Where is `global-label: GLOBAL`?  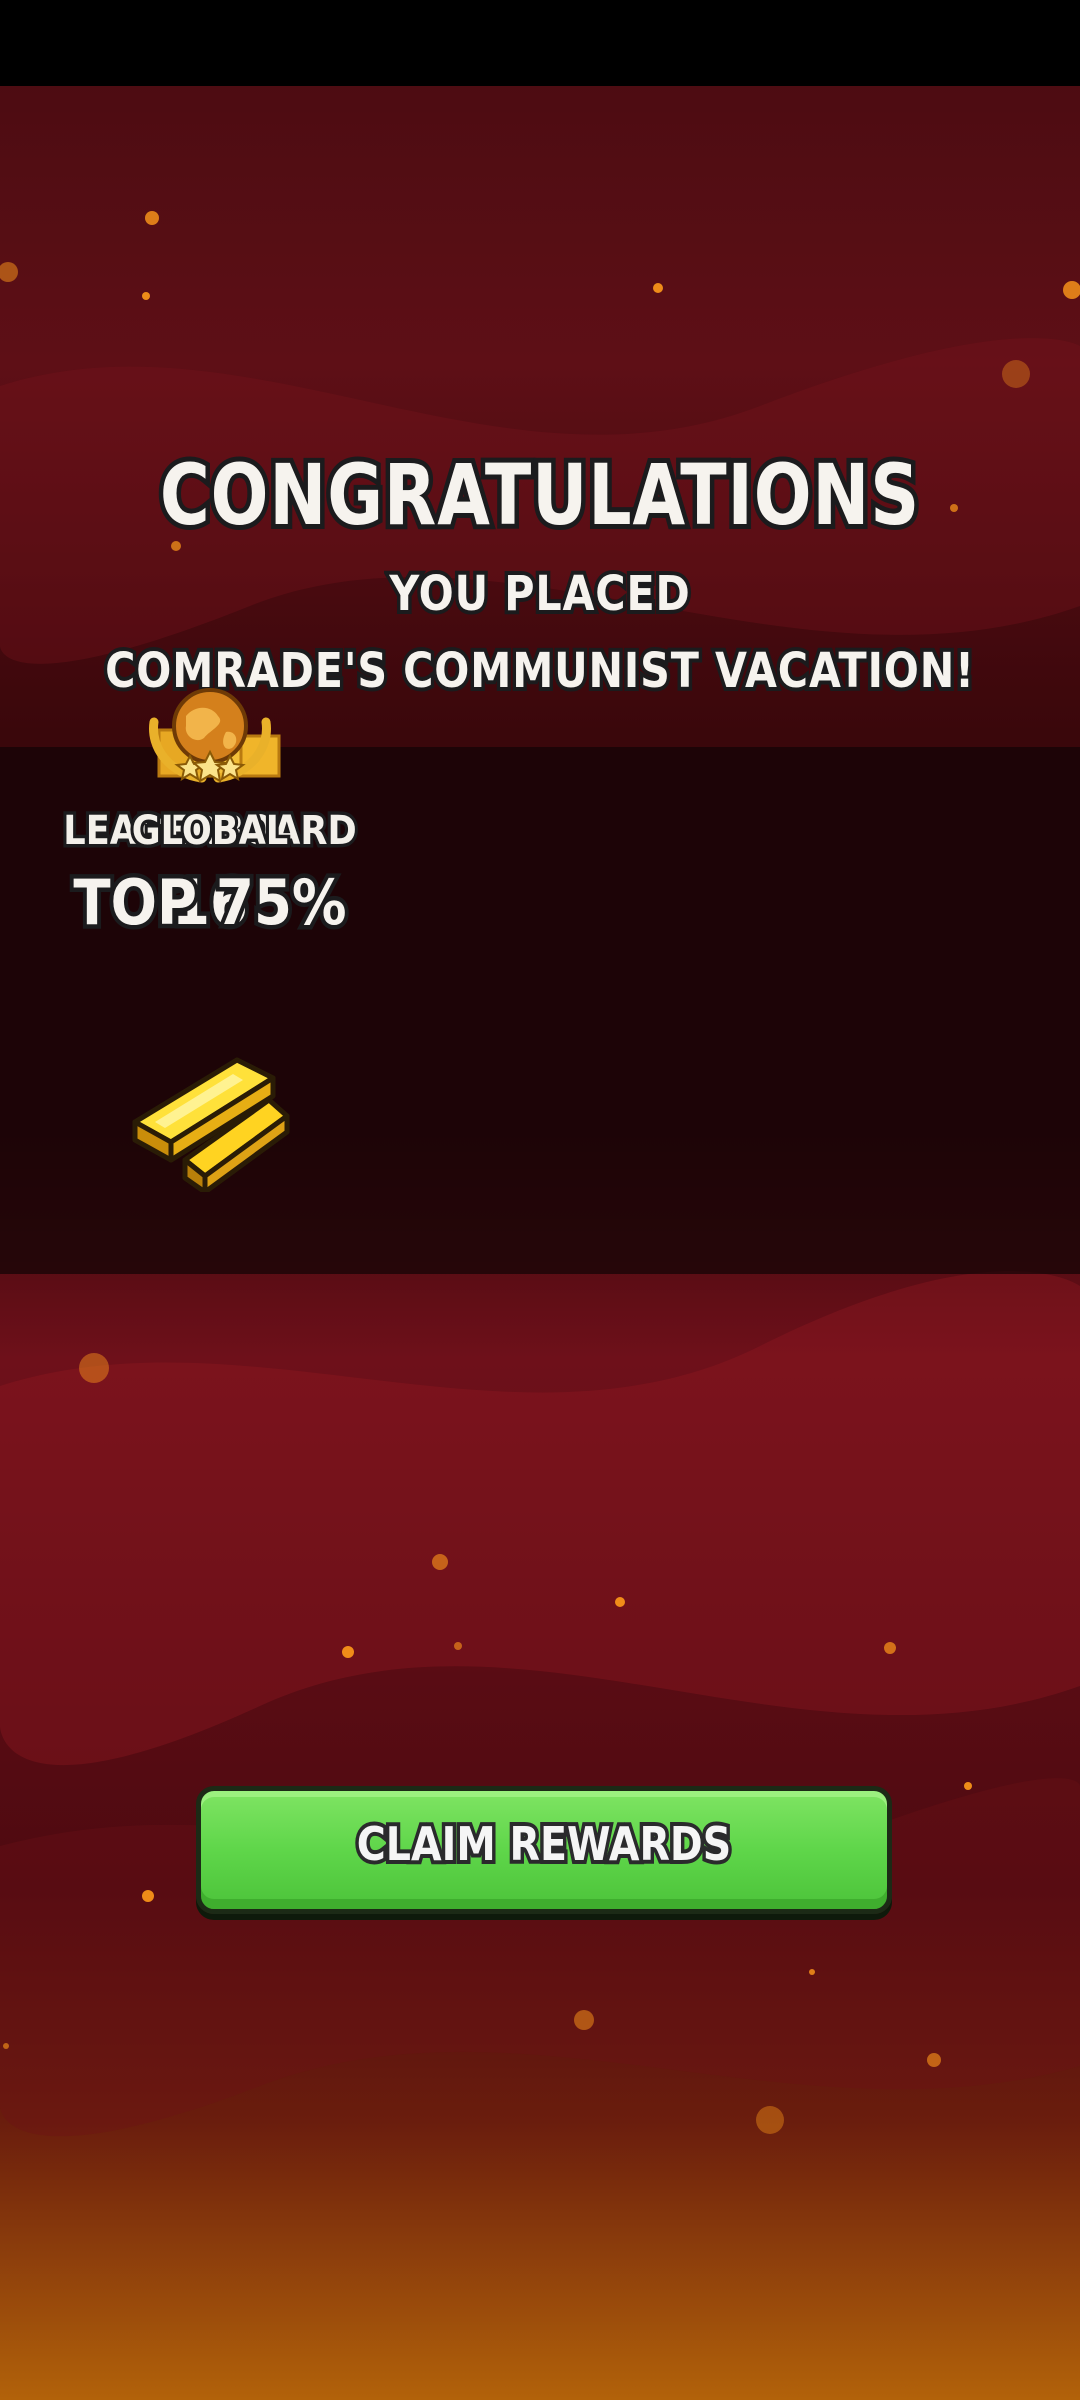 global-label: GLOBAL is located at coordinates (210, 831).